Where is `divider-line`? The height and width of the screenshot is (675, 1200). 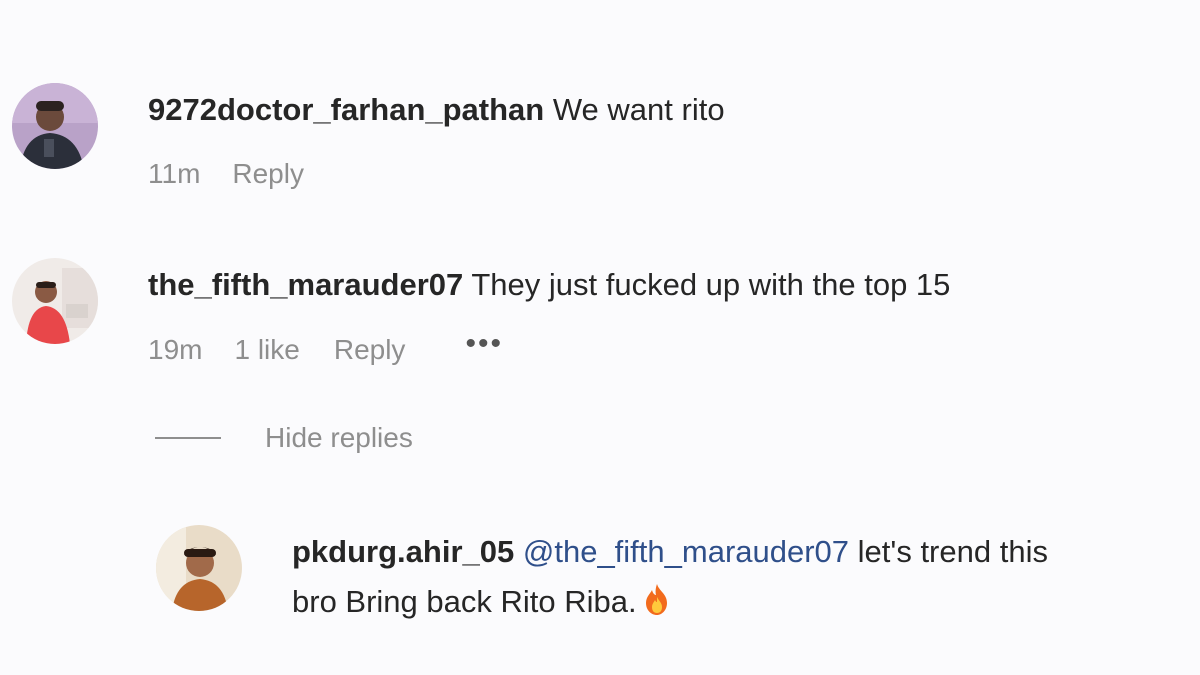 divider-line is located at coordinates (188, 438).